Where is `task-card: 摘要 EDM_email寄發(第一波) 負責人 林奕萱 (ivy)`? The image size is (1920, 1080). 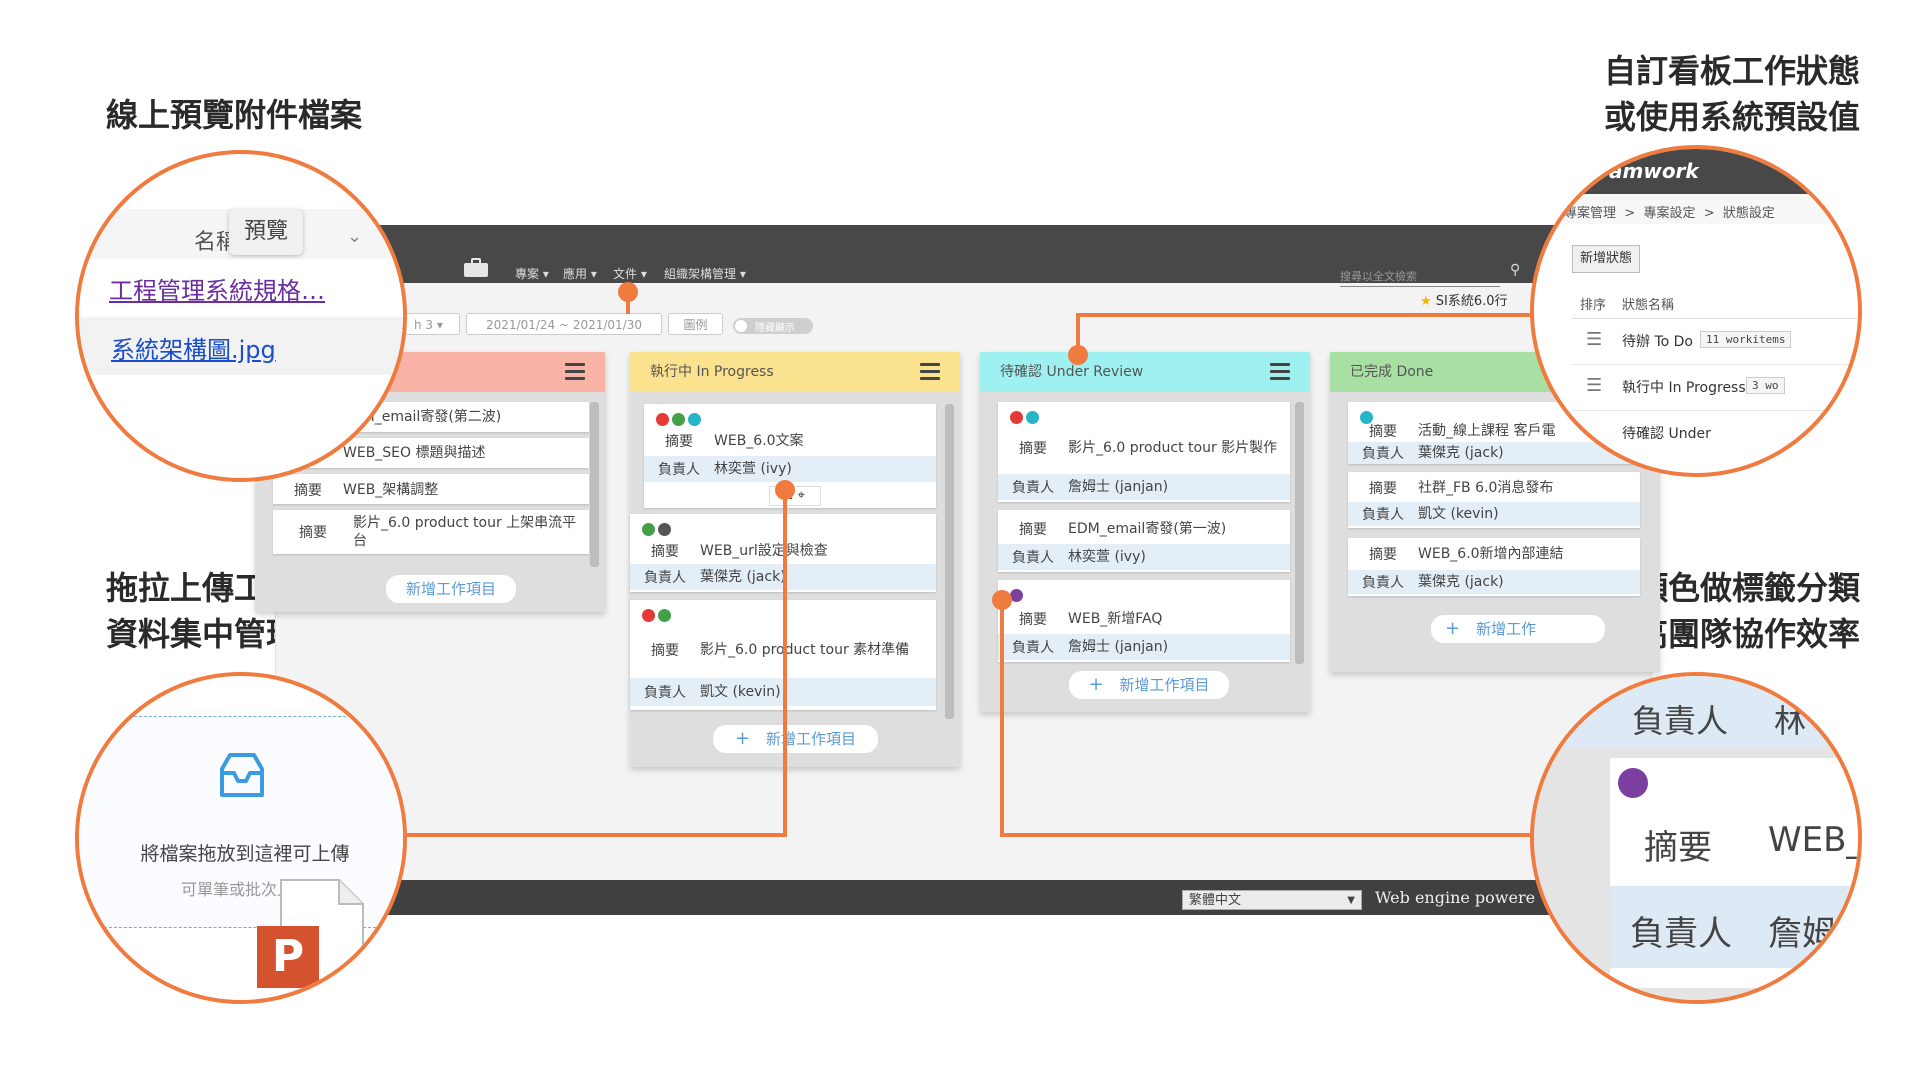 task-card: 摘要 EDM_email寄發(第一波) 負責人 林奕萱 (ivy) is located at coordinates (1144, 541).